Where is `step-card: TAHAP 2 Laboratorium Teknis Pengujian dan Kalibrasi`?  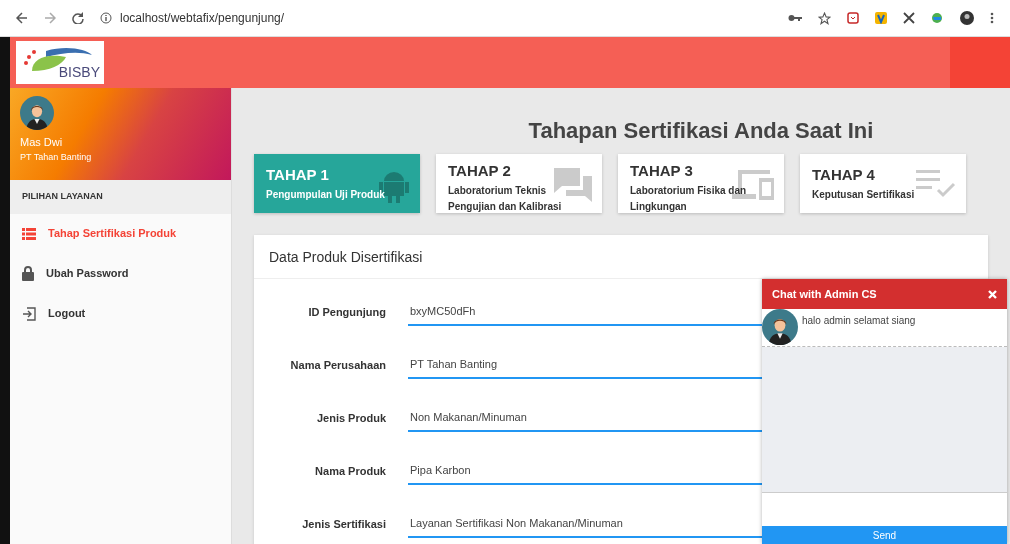 step-card: TAHAP 2 Laboratorium Teknis Pengujian dan Kalibrasi is located at coordinates (519, 183).